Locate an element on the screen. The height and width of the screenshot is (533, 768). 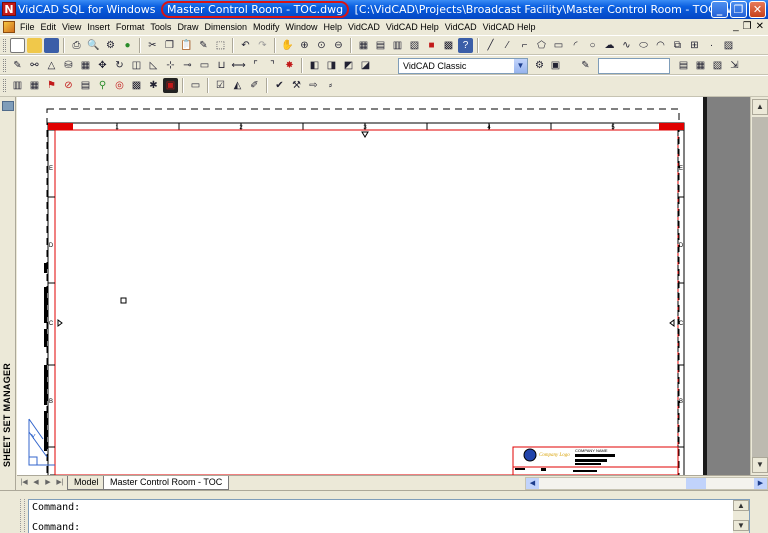
vidcad-wire-icon: ⸗ is located at coordinates (330, 85).